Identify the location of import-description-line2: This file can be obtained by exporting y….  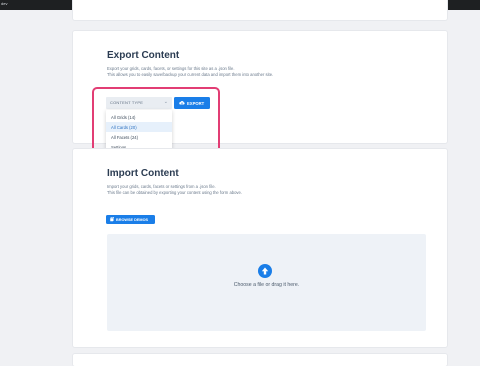
(175, 192).